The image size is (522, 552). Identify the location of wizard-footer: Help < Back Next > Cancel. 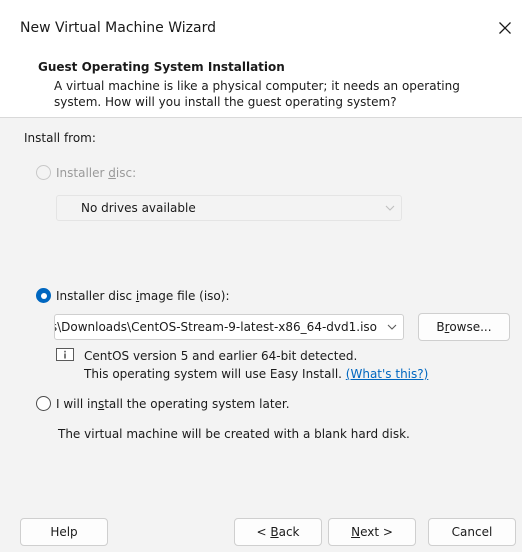
(261, 531).